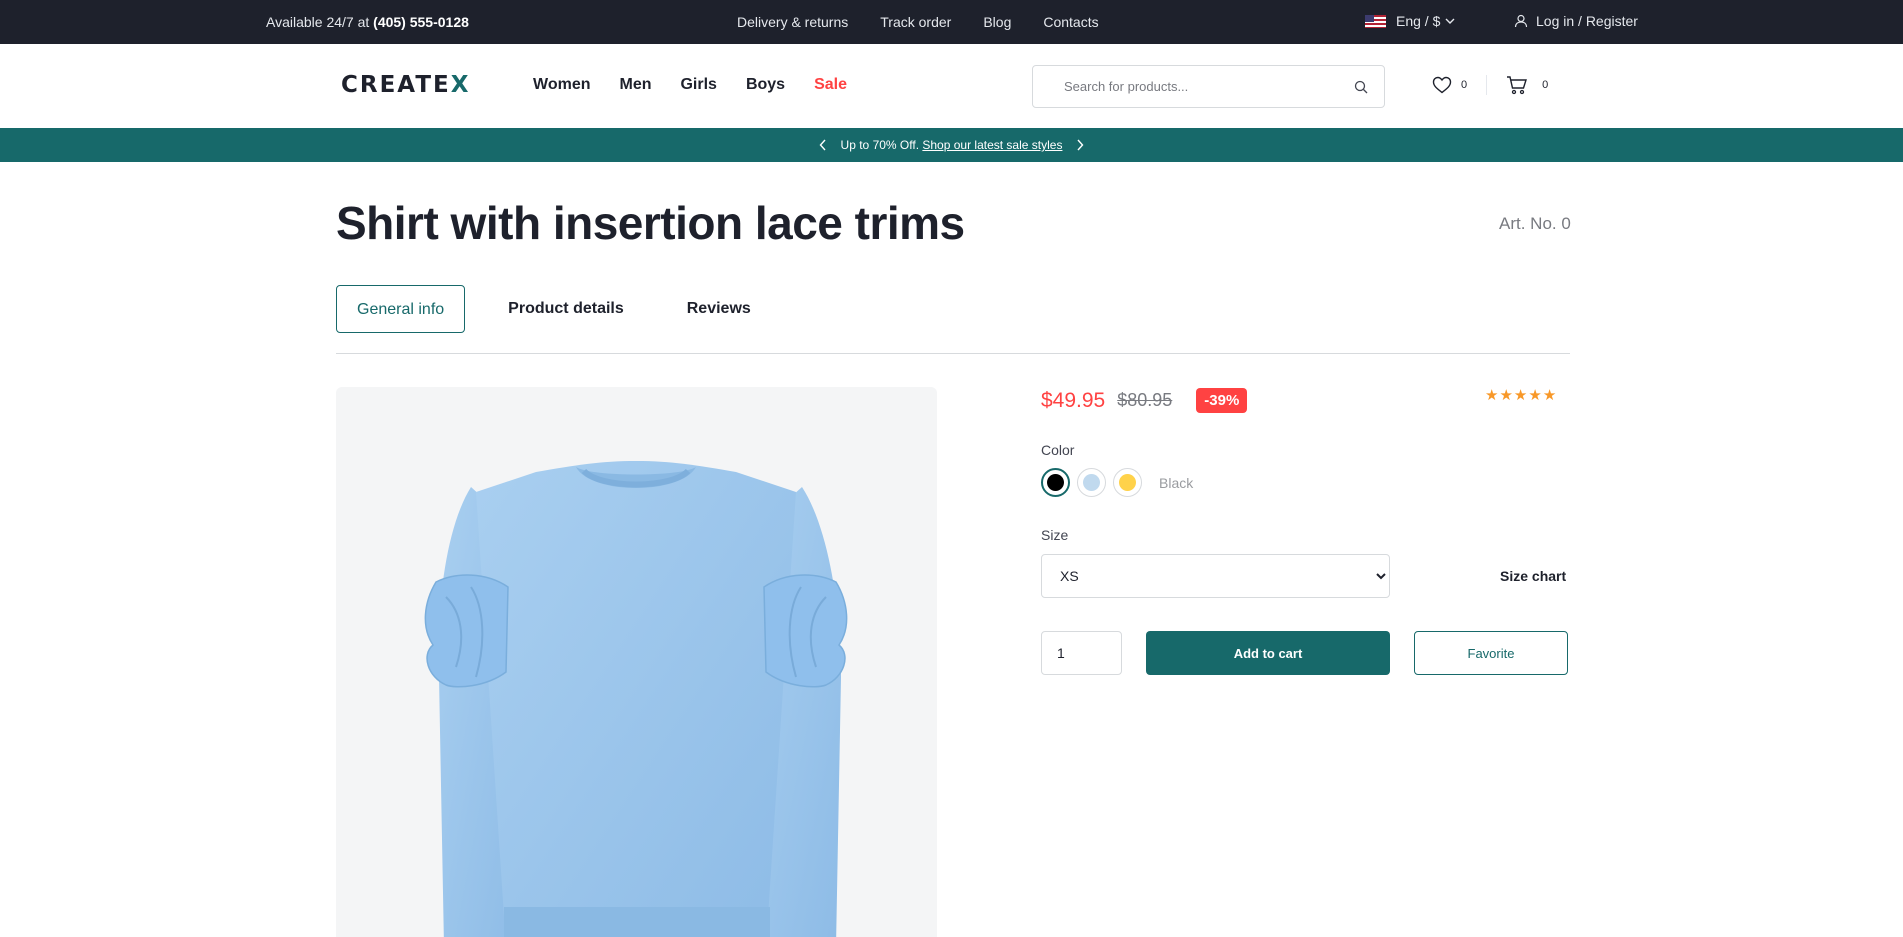  Describe the element at coordinates (1464, 85) in the screenshot. I see `wishlist-count: 0` at that location.